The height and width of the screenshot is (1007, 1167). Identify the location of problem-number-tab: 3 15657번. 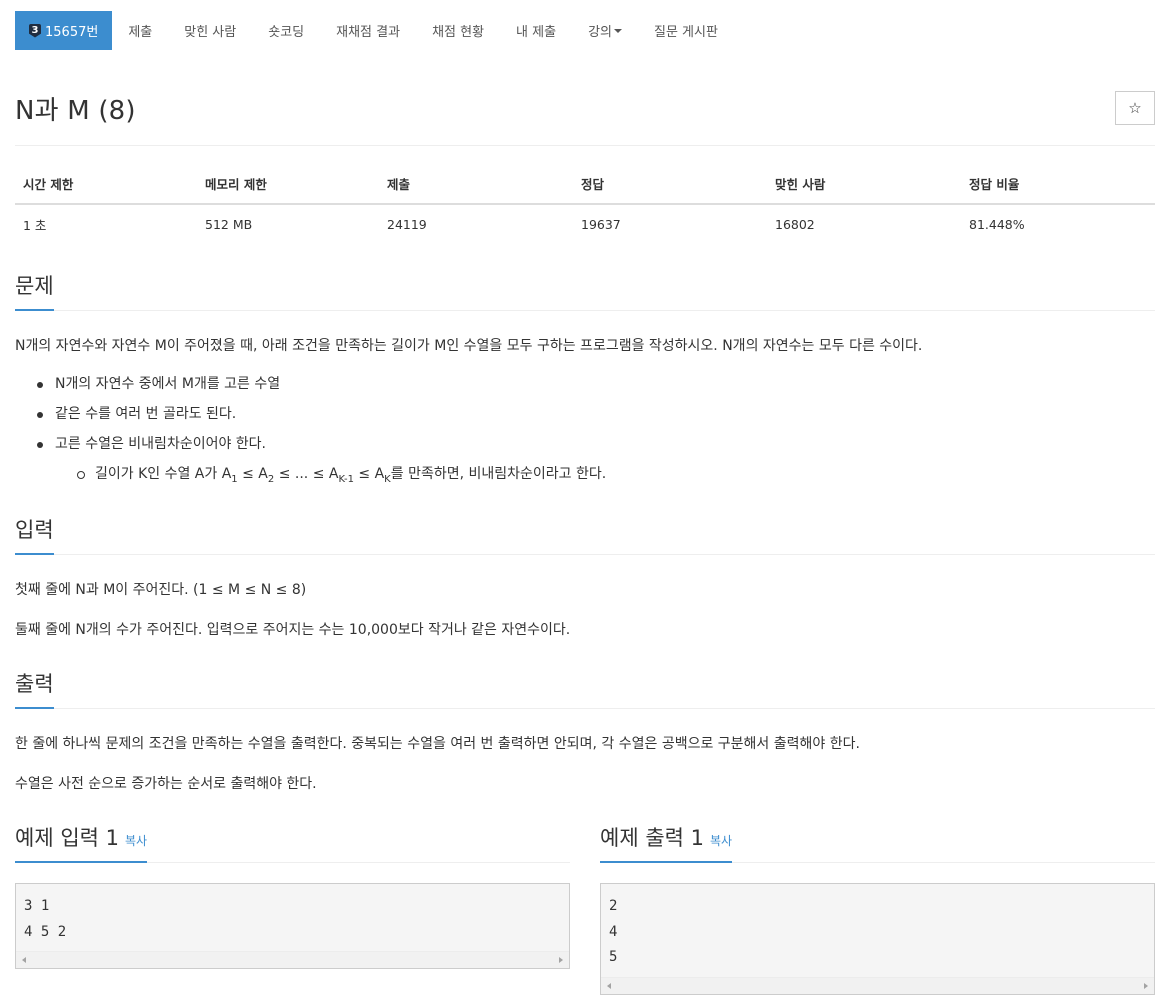
(64, 30).